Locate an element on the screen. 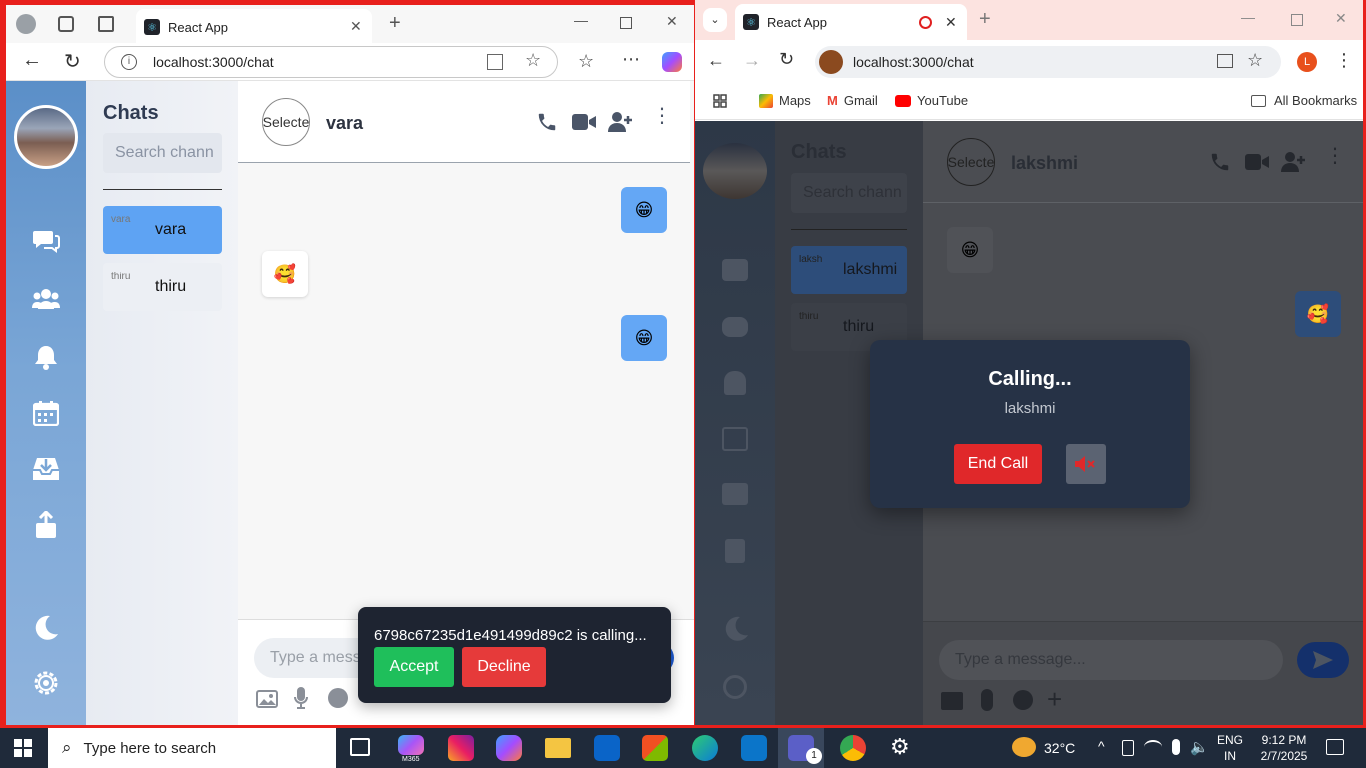  accept-call-button: Accept is located at coordinates (414, 667).